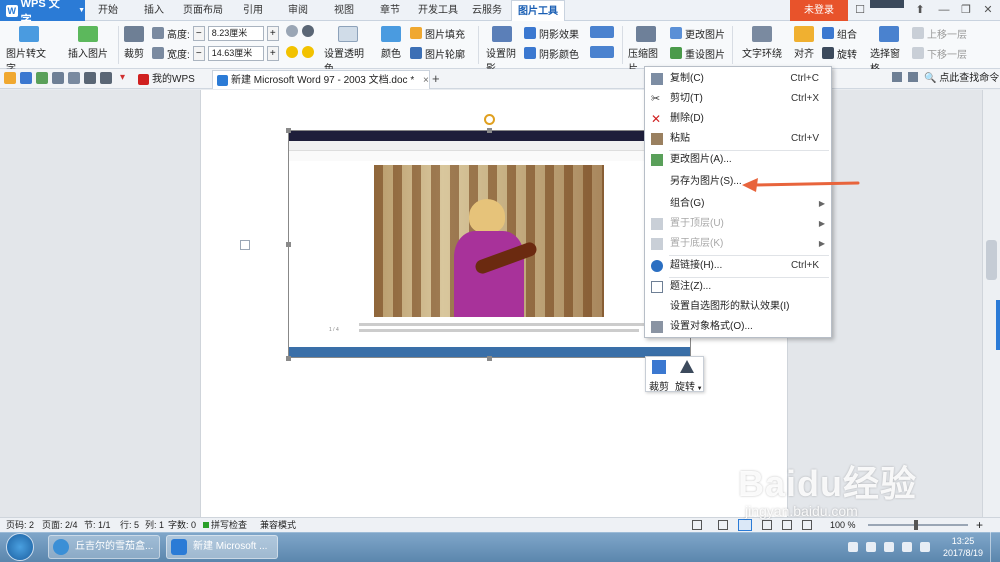 Image resolution: width=1000 pixels, height=562 pixels. Describe the element at coordinates (738, 307) in the screenshot. I see `menu-item-default-effect: 设置自选图形的默认效果(I)` at that location.